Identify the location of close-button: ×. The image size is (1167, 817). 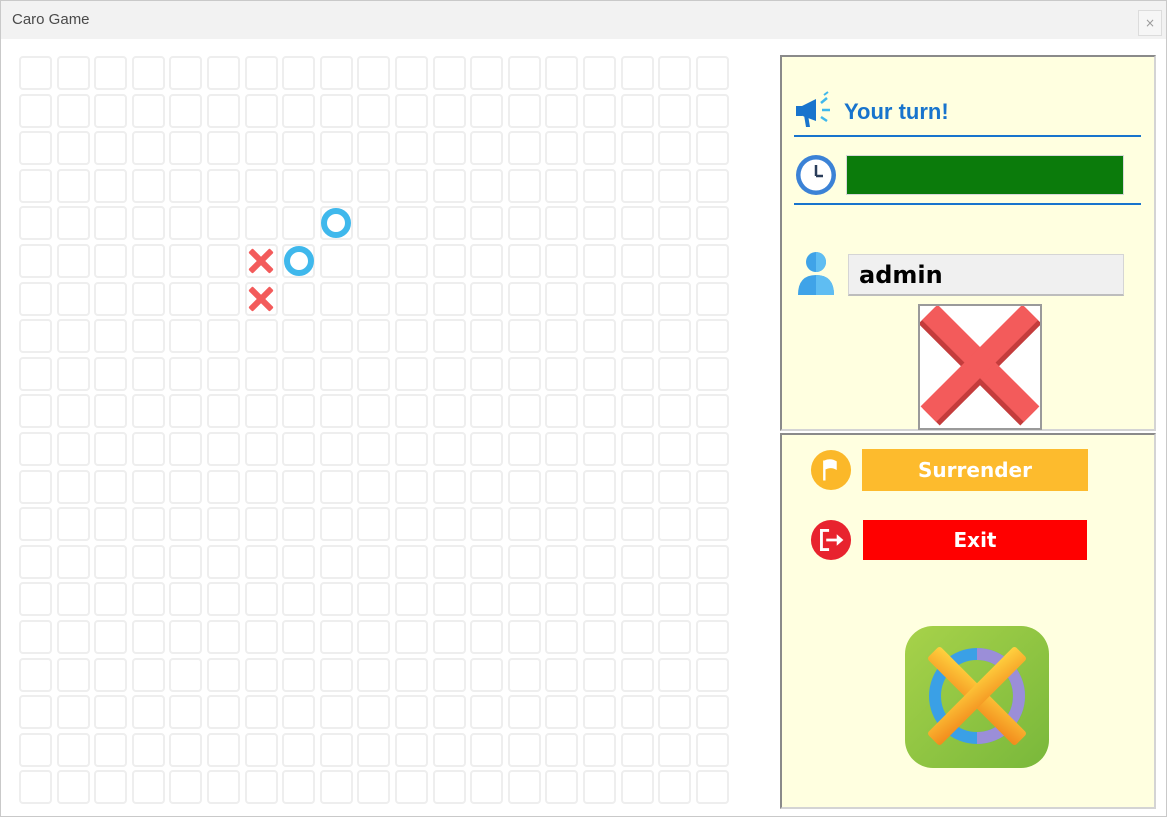
(1150, 23).